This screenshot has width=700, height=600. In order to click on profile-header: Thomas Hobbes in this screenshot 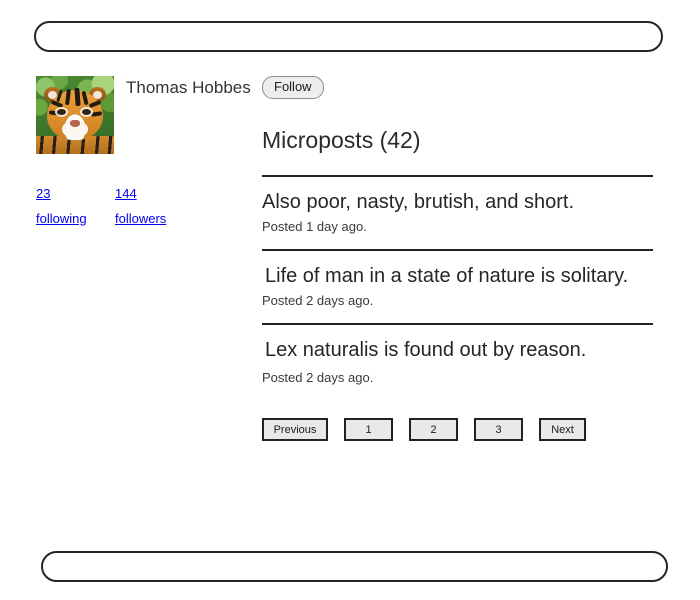, I will do `click(143, 115)`.